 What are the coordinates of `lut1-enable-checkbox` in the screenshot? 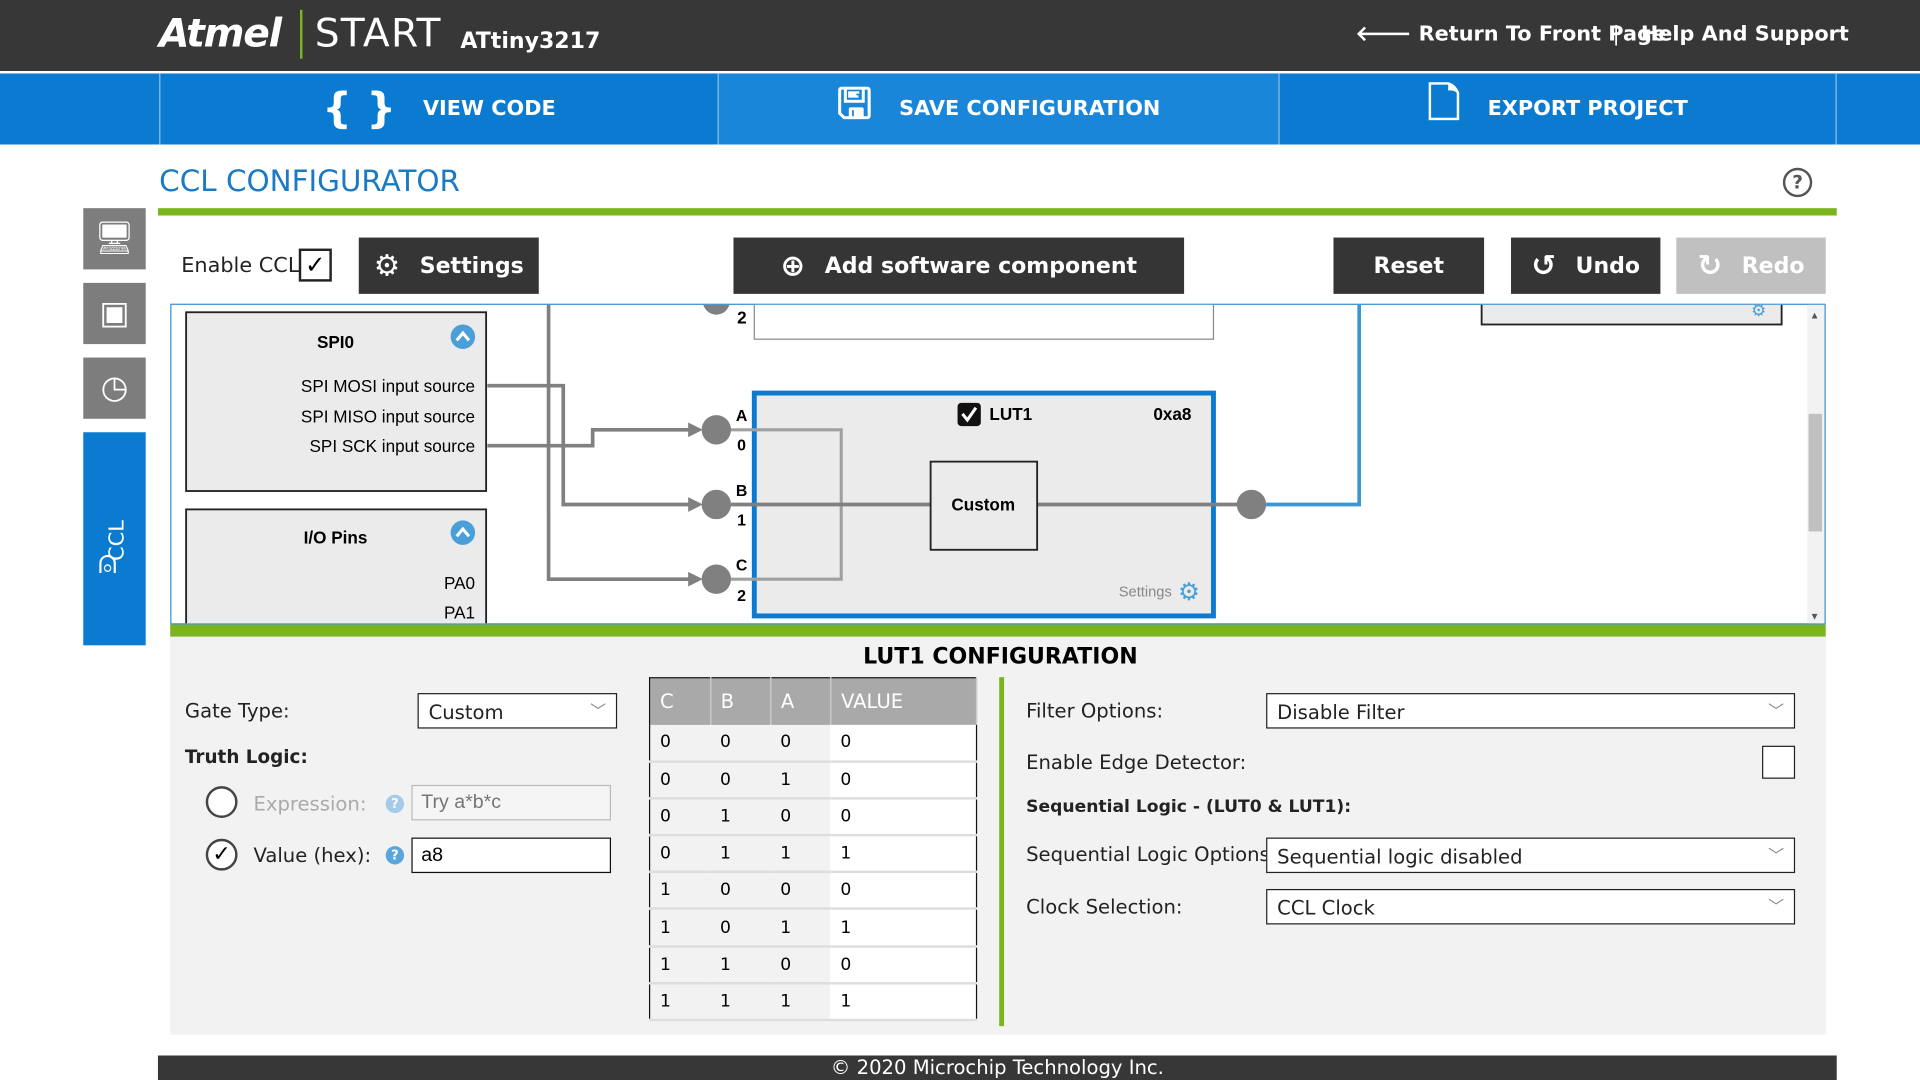 It's located at (969, 414).